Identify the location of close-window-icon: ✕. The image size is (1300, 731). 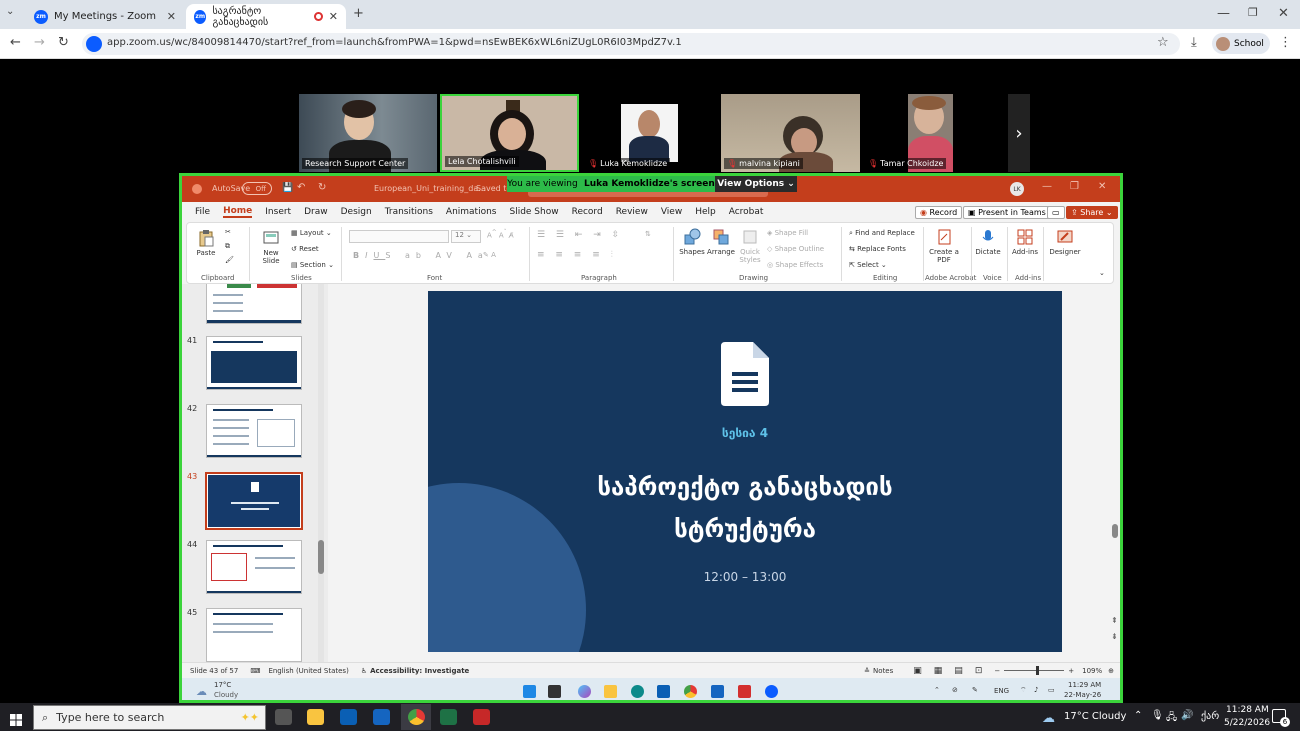
(1283, 13).